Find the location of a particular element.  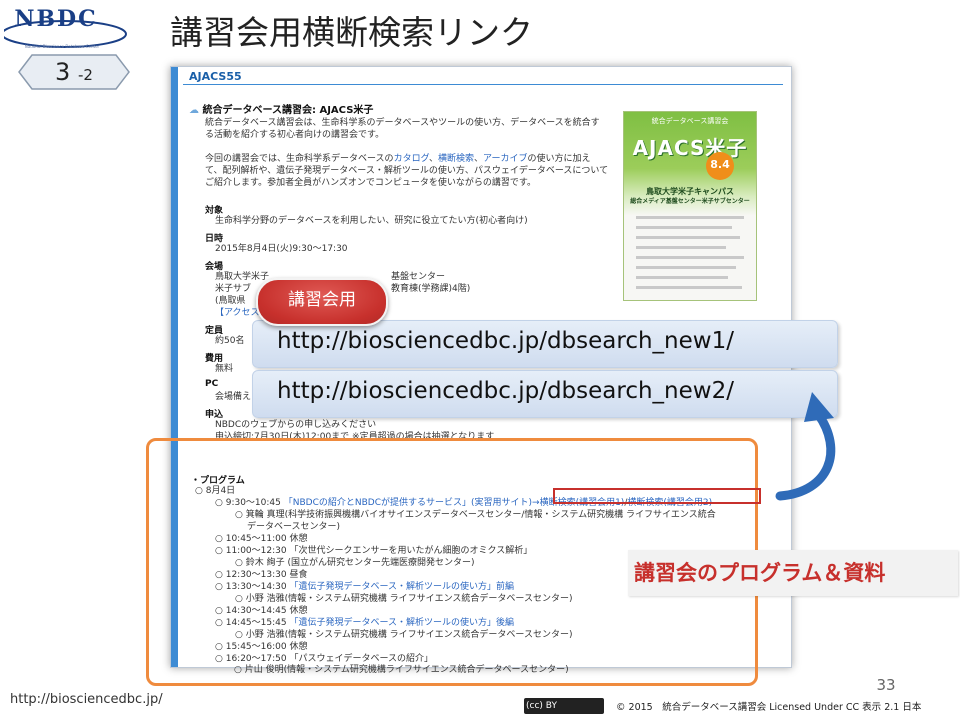

intro-text: 今回の講習会では、生命科学系データベースの is located at coordinates (299, 159).